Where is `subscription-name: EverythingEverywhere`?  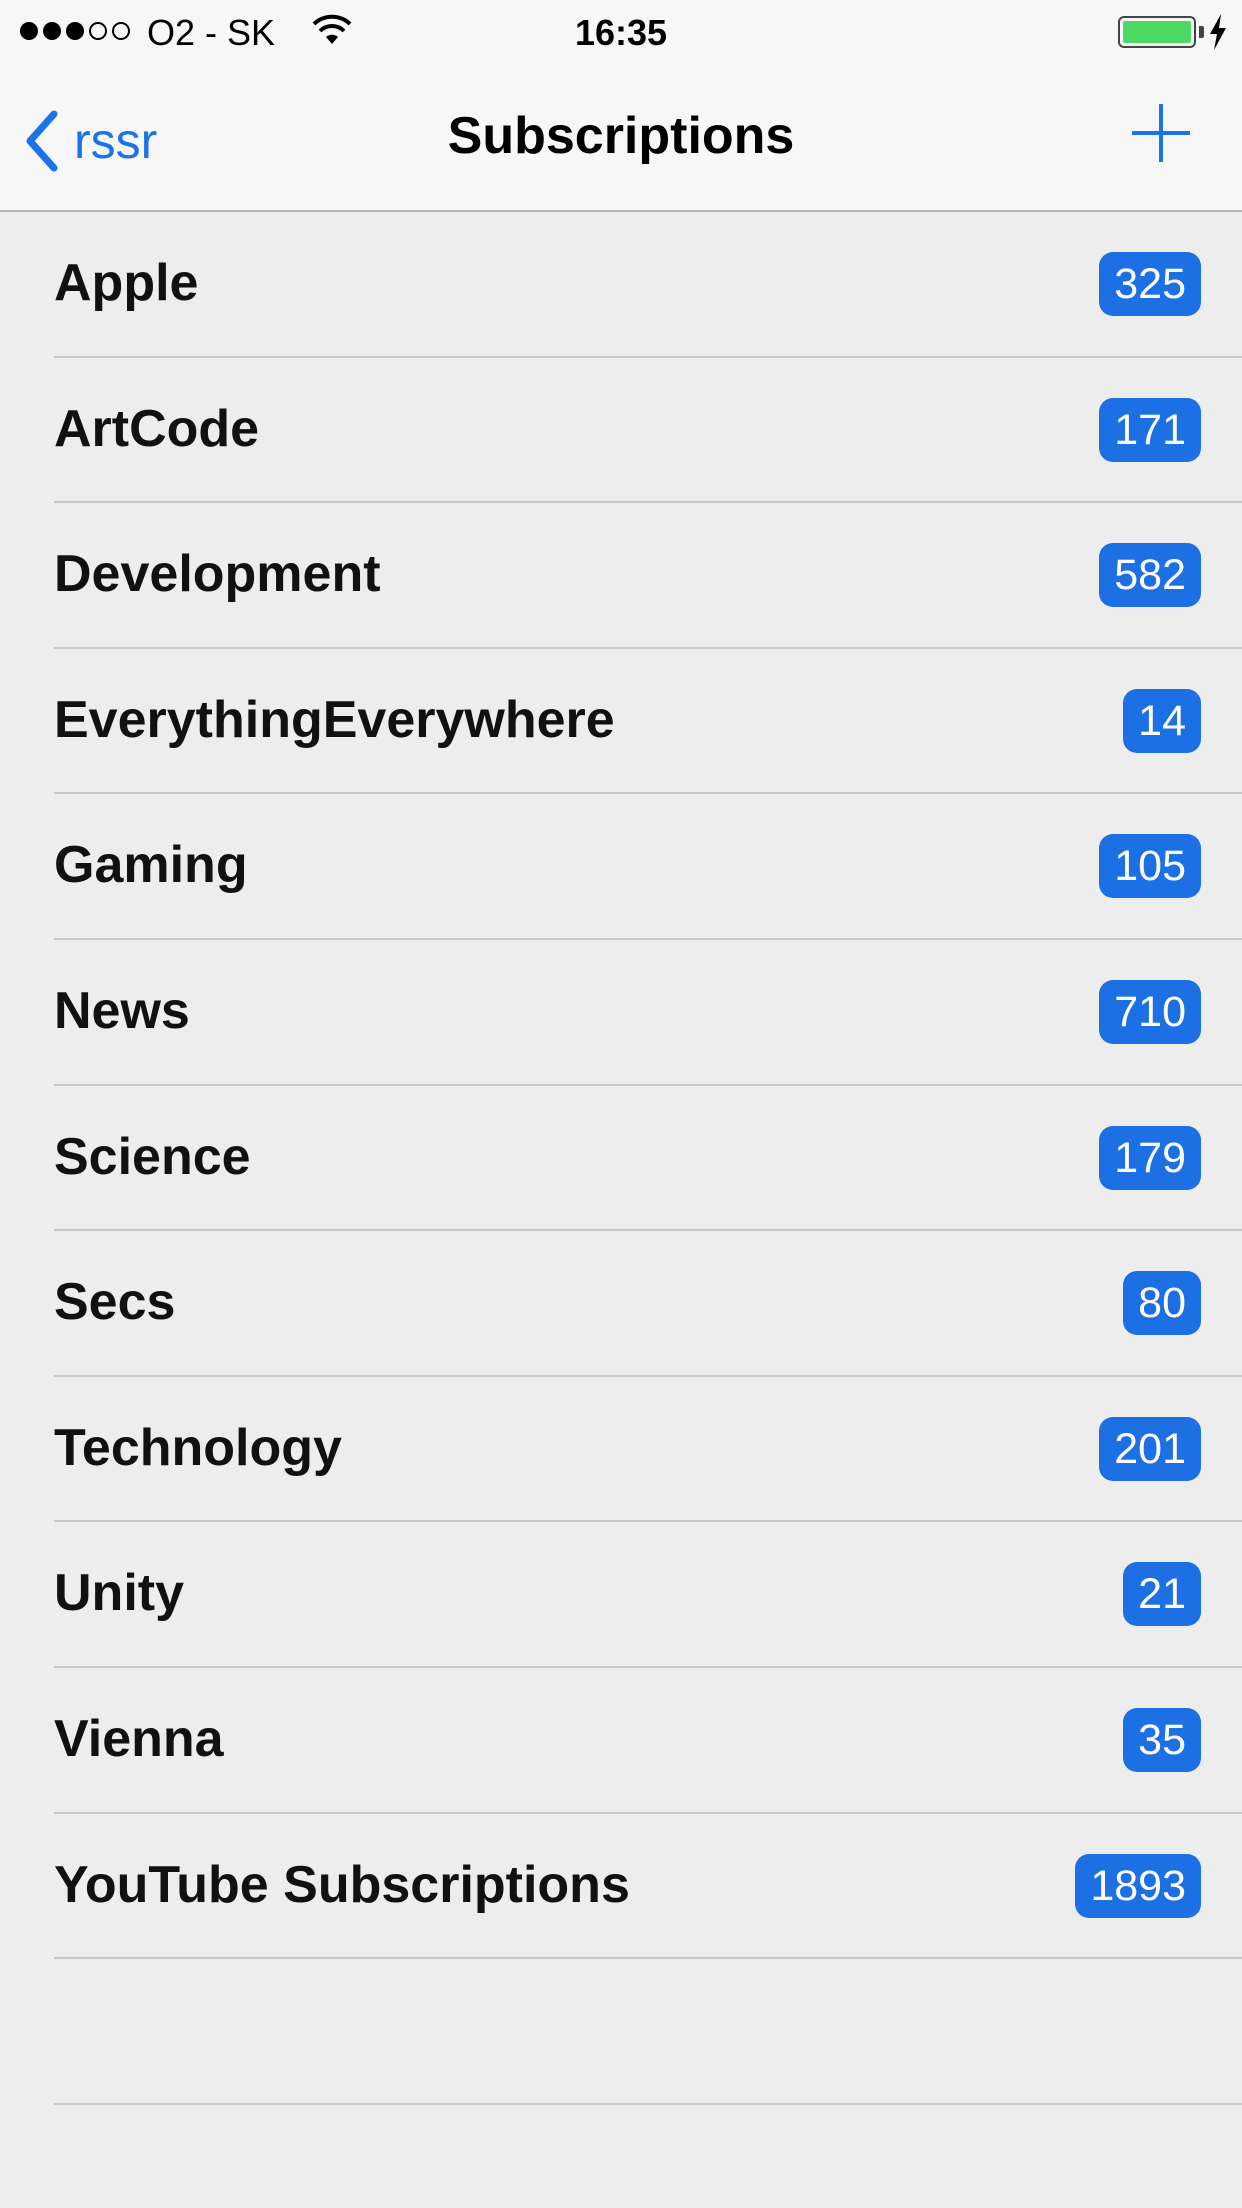
subscription-name: EverythingEverywhere is located at coordinates (334, 719).